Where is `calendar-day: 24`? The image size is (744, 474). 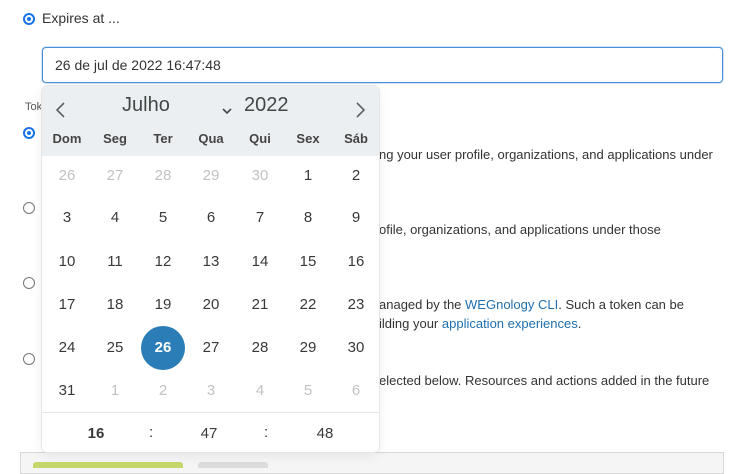 calendar-day: 24 is located at coordinates (67, 348).